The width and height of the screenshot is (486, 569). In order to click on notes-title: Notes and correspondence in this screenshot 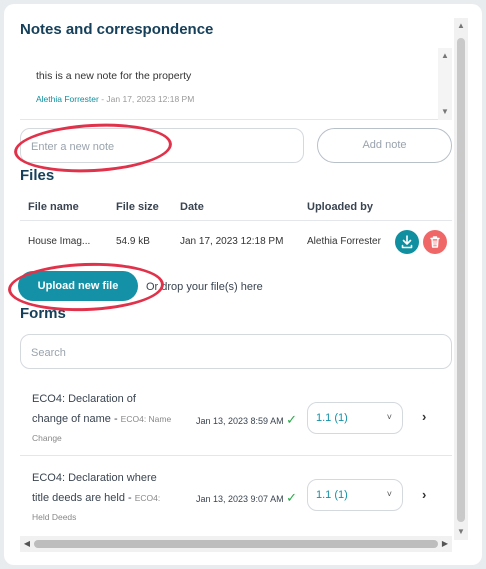, I will do `click(117, 29)`.